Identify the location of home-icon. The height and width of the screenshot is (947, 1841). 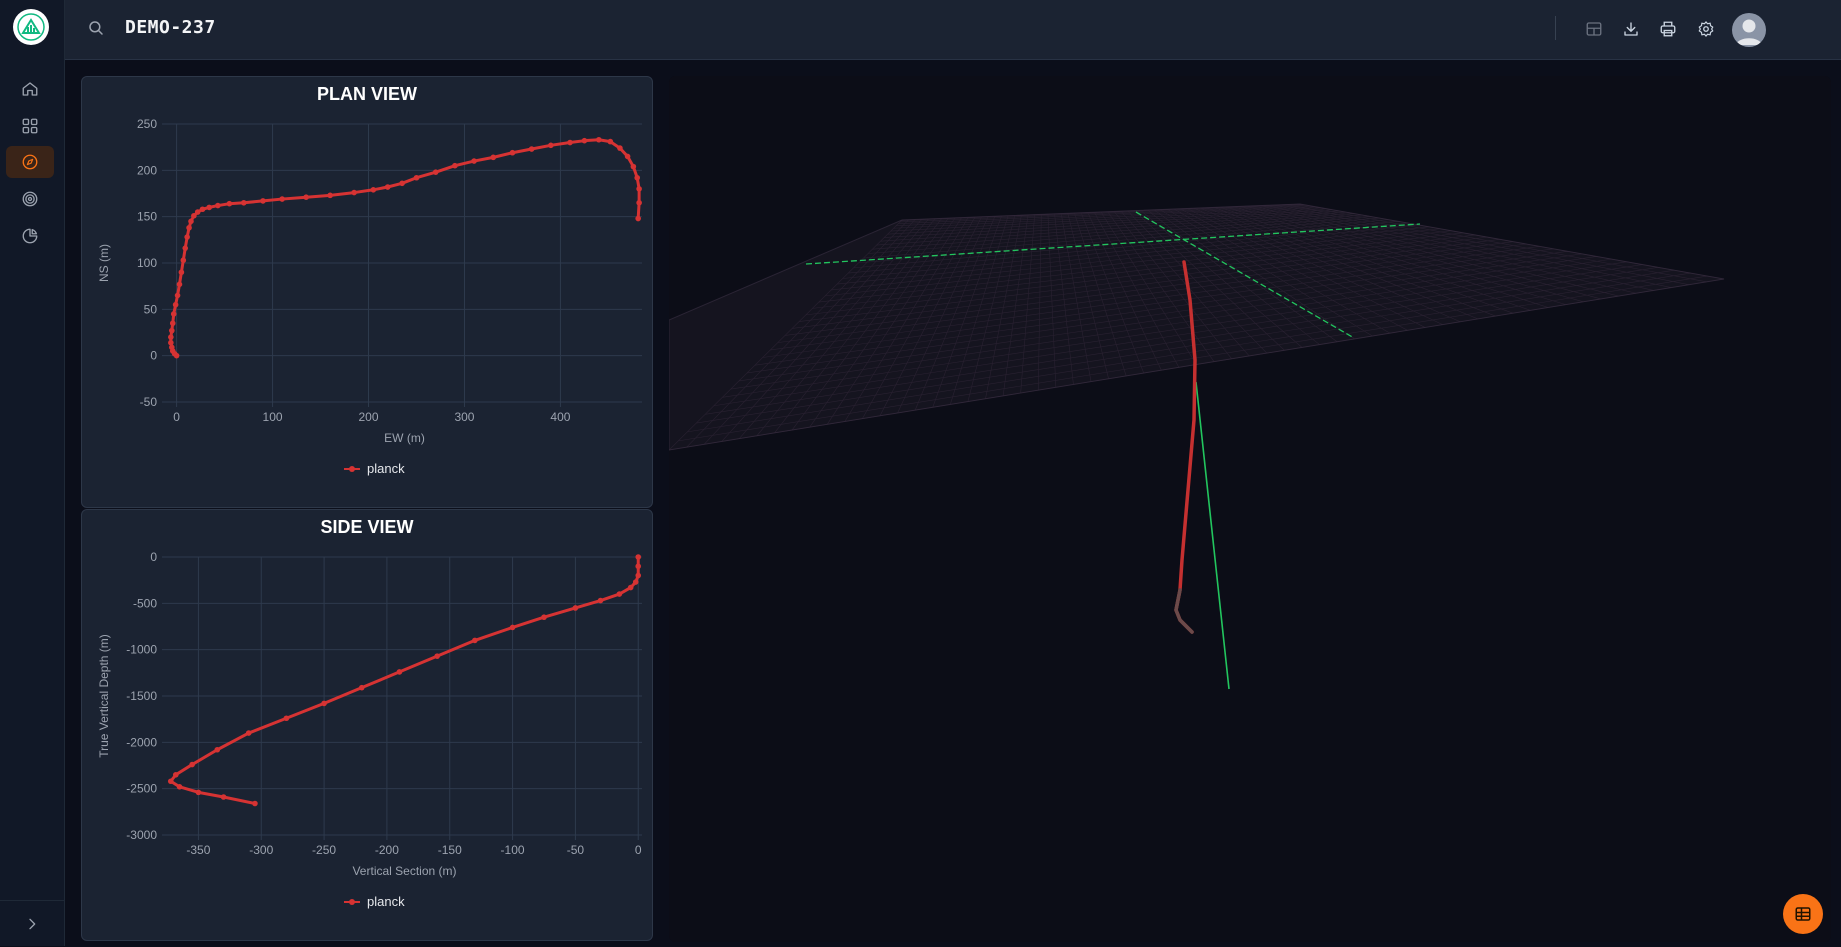
(30, 89).